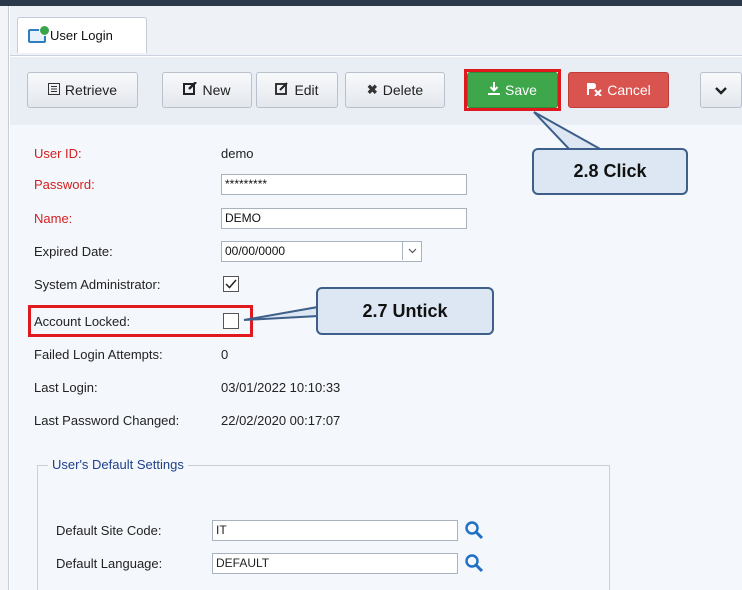 The image size is (742, 590). Describe the element at coordinates (405, 311) in the screenshot. I see `untick-callout: 2.7 Untick` at that location.